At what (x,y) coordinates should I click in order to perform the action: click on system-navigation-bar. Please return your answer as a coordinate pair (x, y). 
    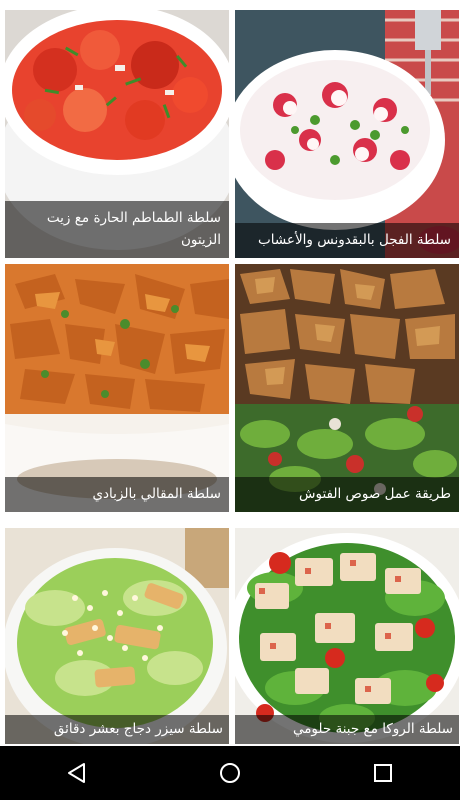
    Looking at the image, I should click on (230, 773).